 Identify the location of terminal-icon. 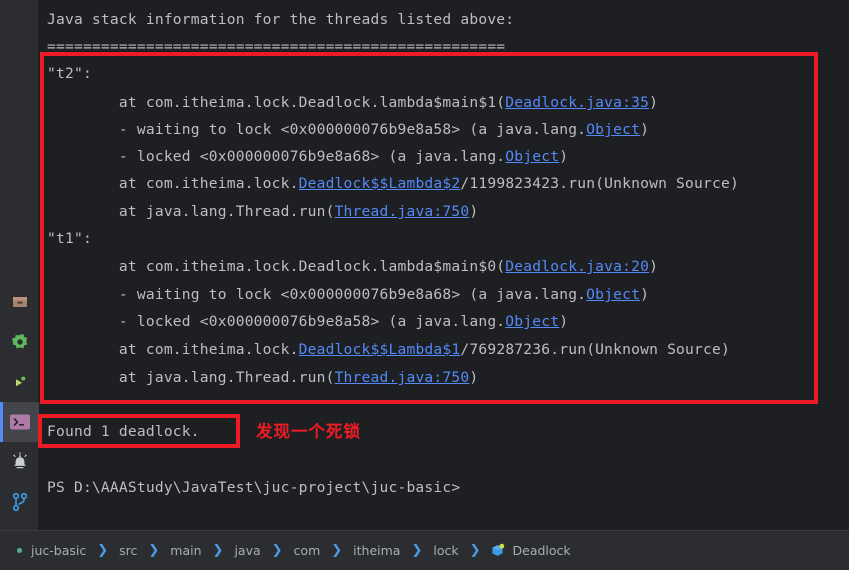
(20, 422).